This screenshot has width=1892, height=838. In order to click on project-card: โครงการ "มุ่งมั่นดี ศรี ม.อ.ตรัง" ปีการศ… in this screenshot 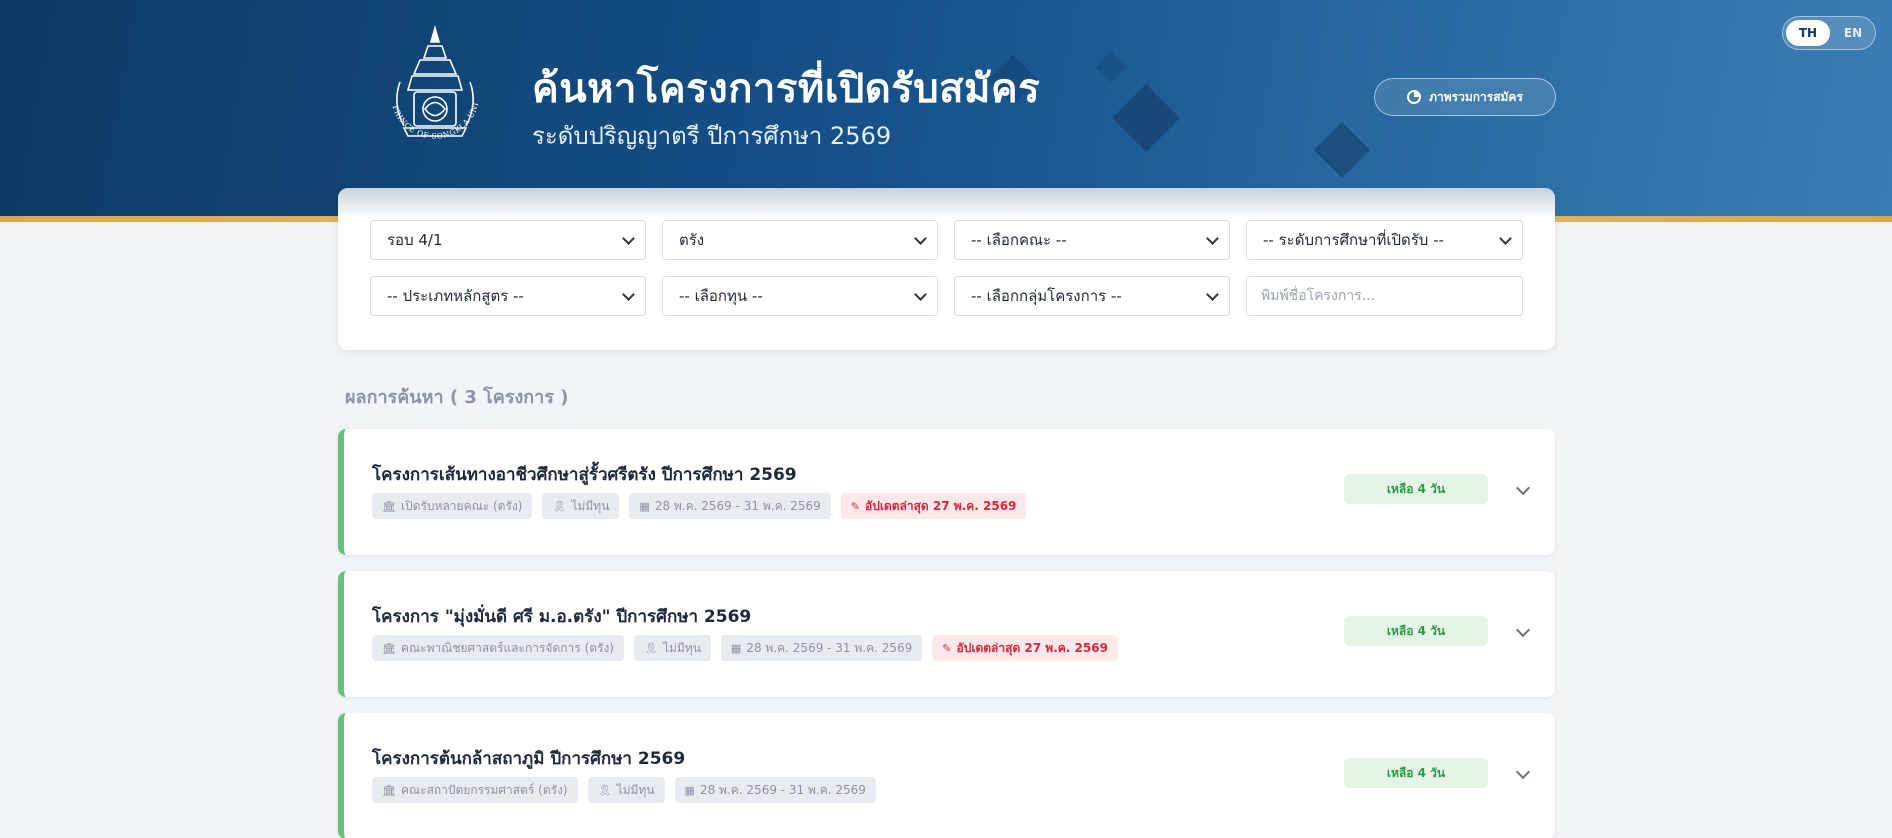, I will do `click(946, 634)`.